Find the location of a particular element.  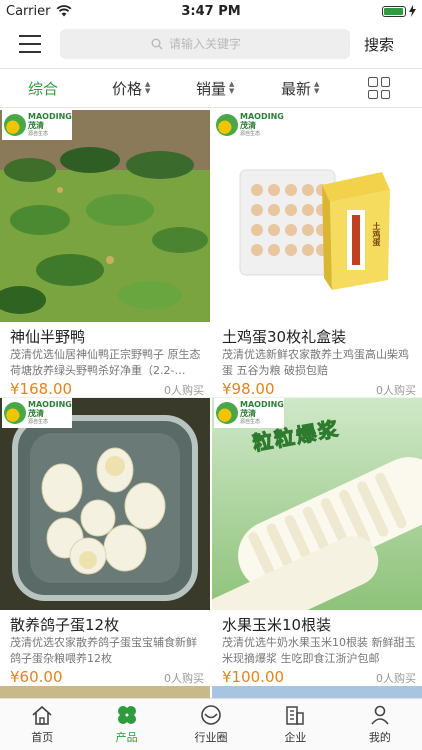

building-icon is located at coordinates (295, 715).